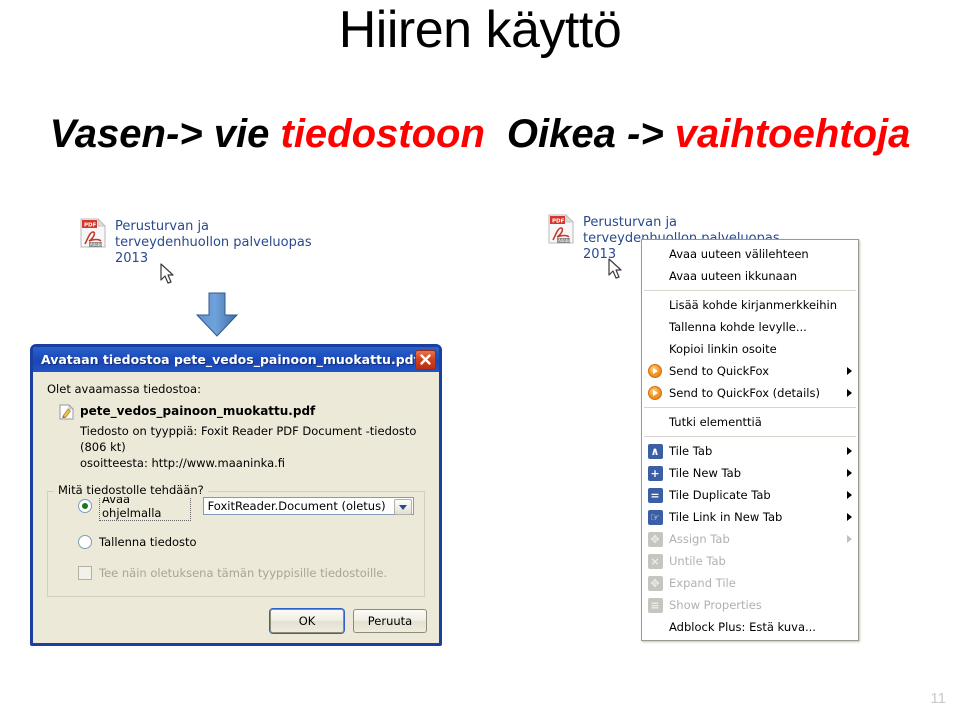 This screenshot has height=715, width=960. I want to click on menu-item-label: Tile Duplicate Tab, so click(720, 495).